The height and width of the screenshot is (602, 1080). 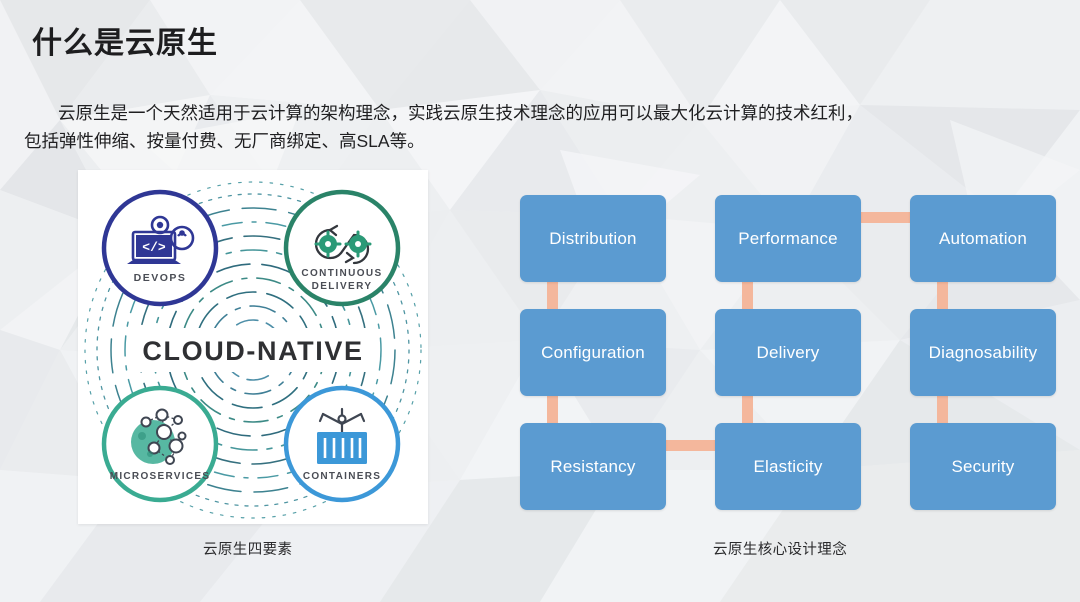 What do you see at coordinates (942, 295) in the screenshot?
I see `connector-automation-diagnosability` at bounding box center [942, 295].